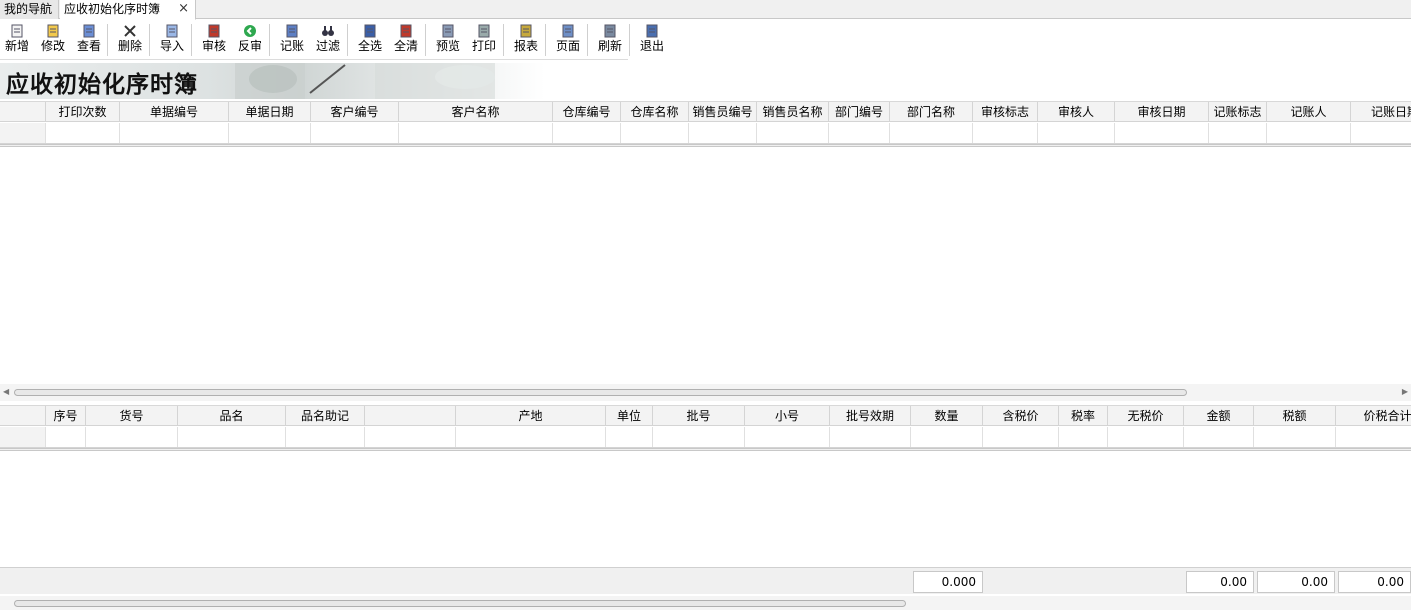 This screenshot has width=1411, height=610. What do you see at coordinates (6, 391) in the screenshot?
I see `scroll-left-icon: ◀` at bounding box center [6, 391].